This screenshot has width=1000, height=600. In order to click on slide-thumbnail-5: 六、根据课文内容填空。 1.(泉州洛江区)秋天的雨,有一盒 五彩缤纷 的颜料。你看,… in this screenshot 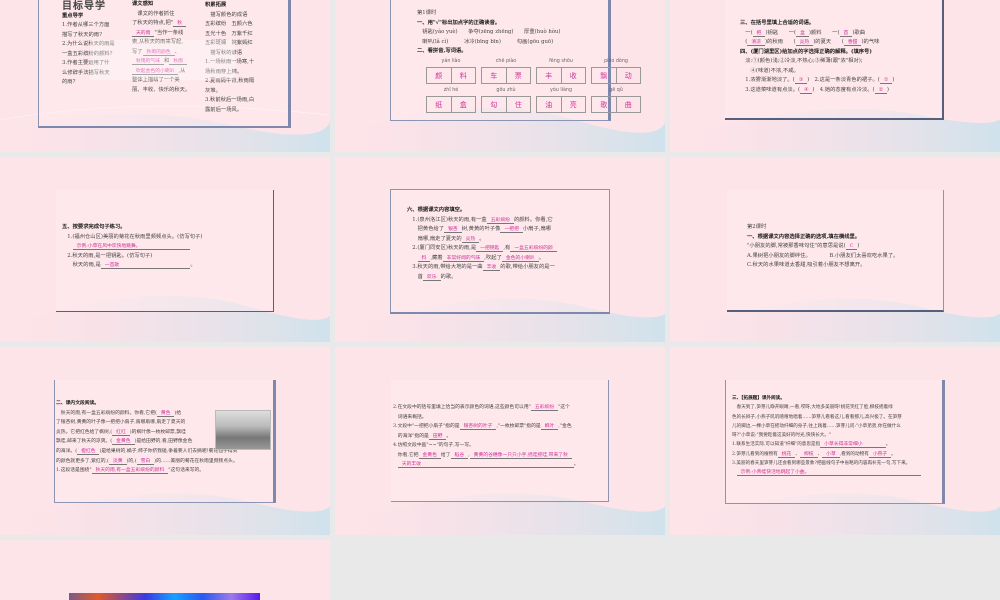, I will do `click(500, 249)`.